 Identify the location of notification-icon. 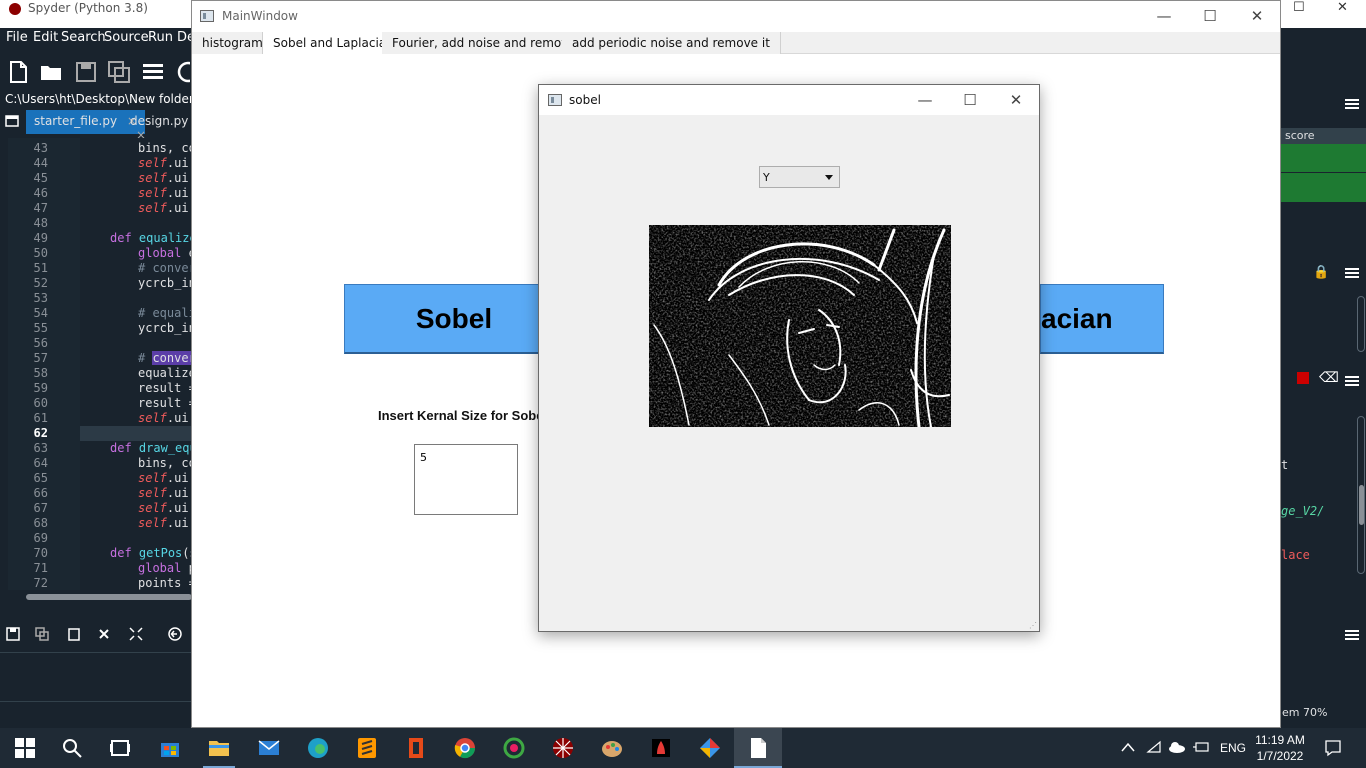
(1333, 748).